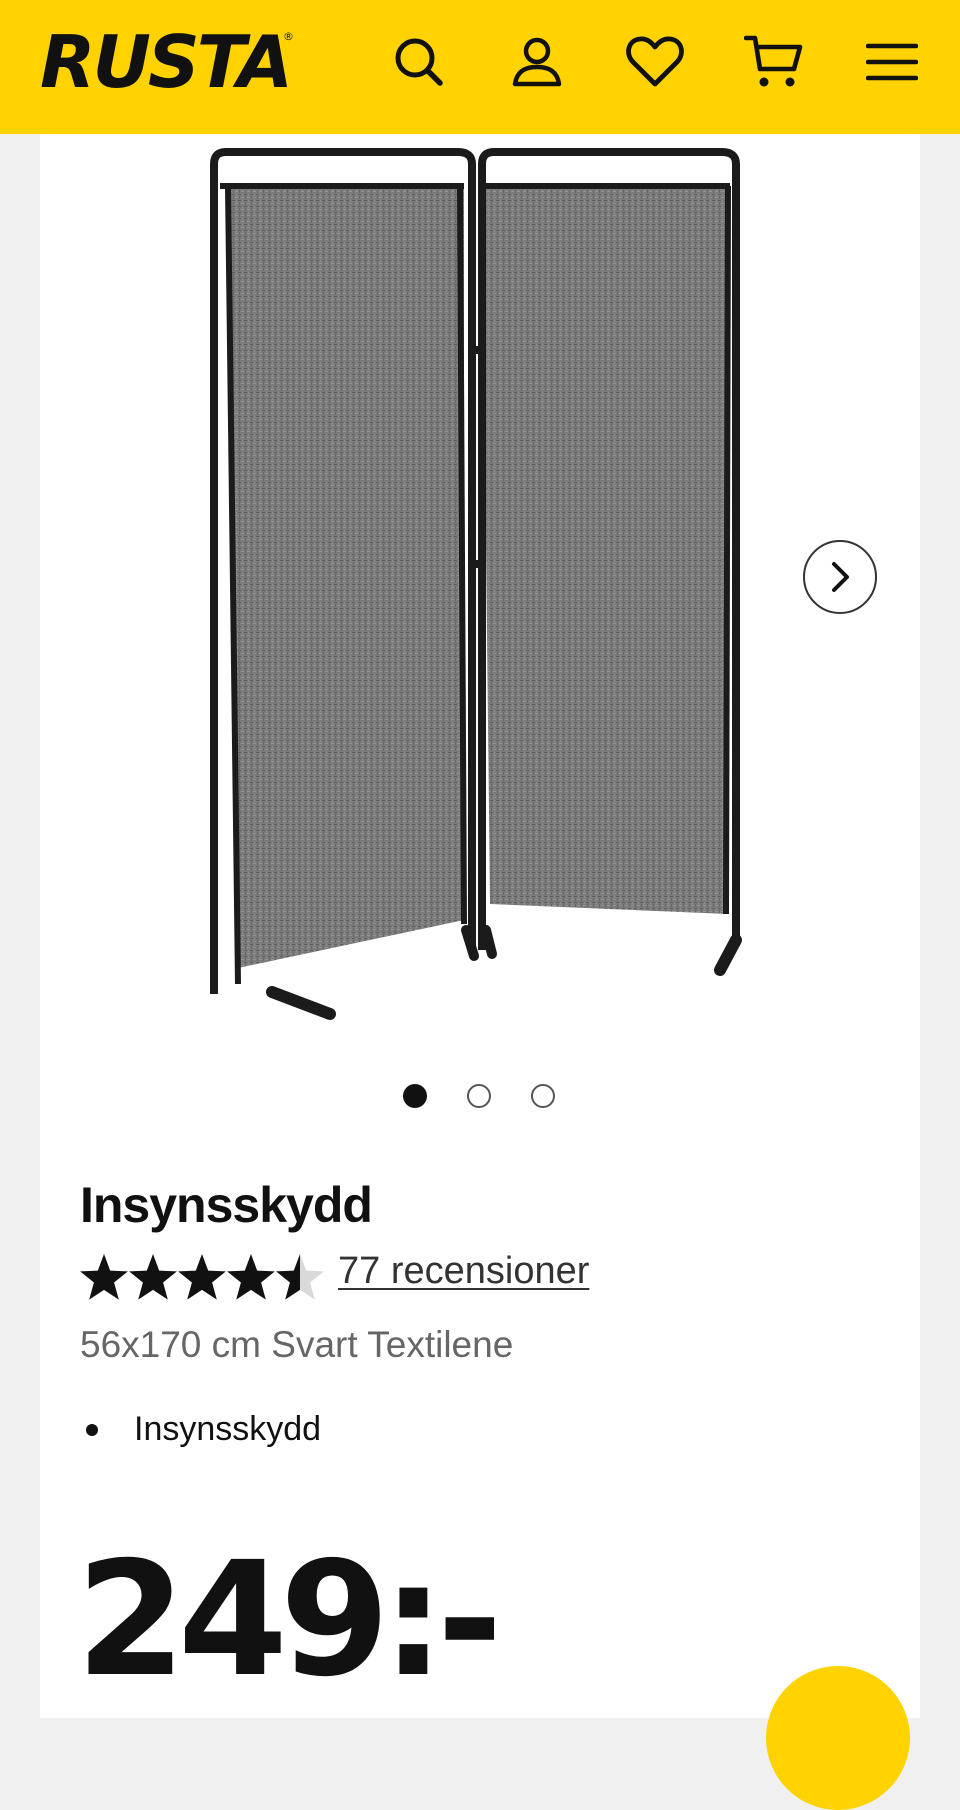 This screenshot has height=1810, width=960. I want to click on rating-stars, so click(205, 1277).